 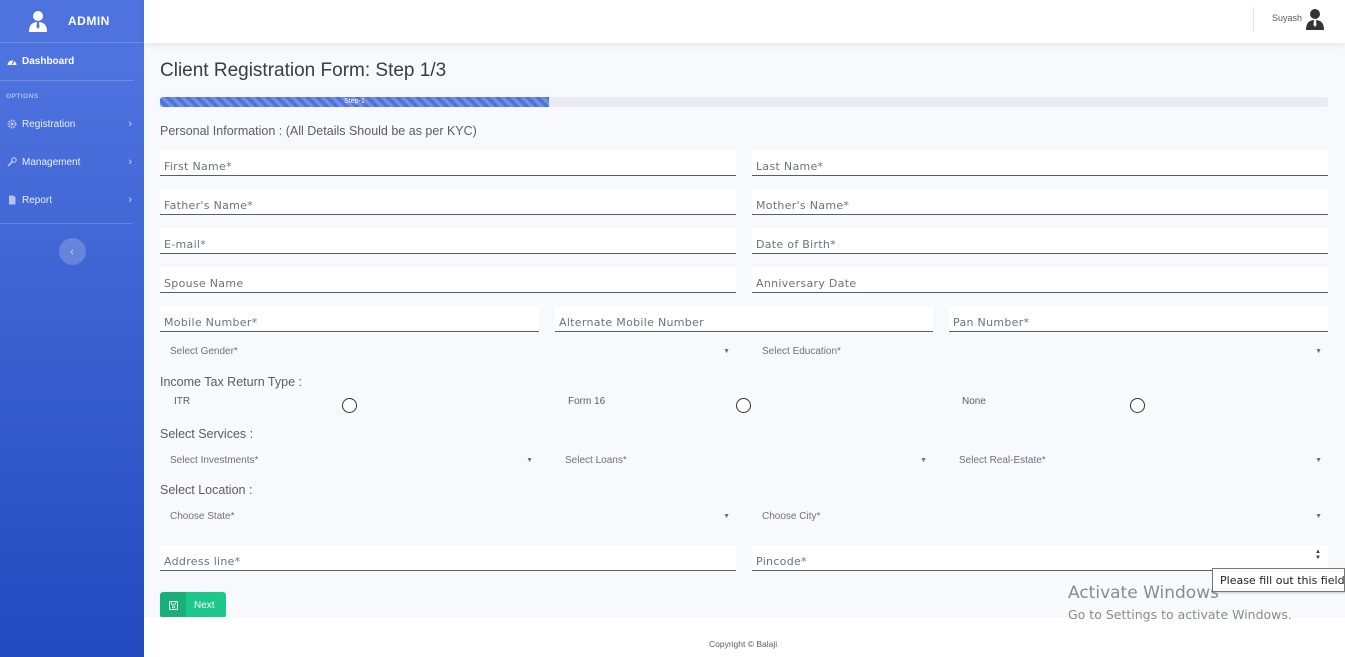 I want to click on topbar-divider, so click(x=1253, y=19).